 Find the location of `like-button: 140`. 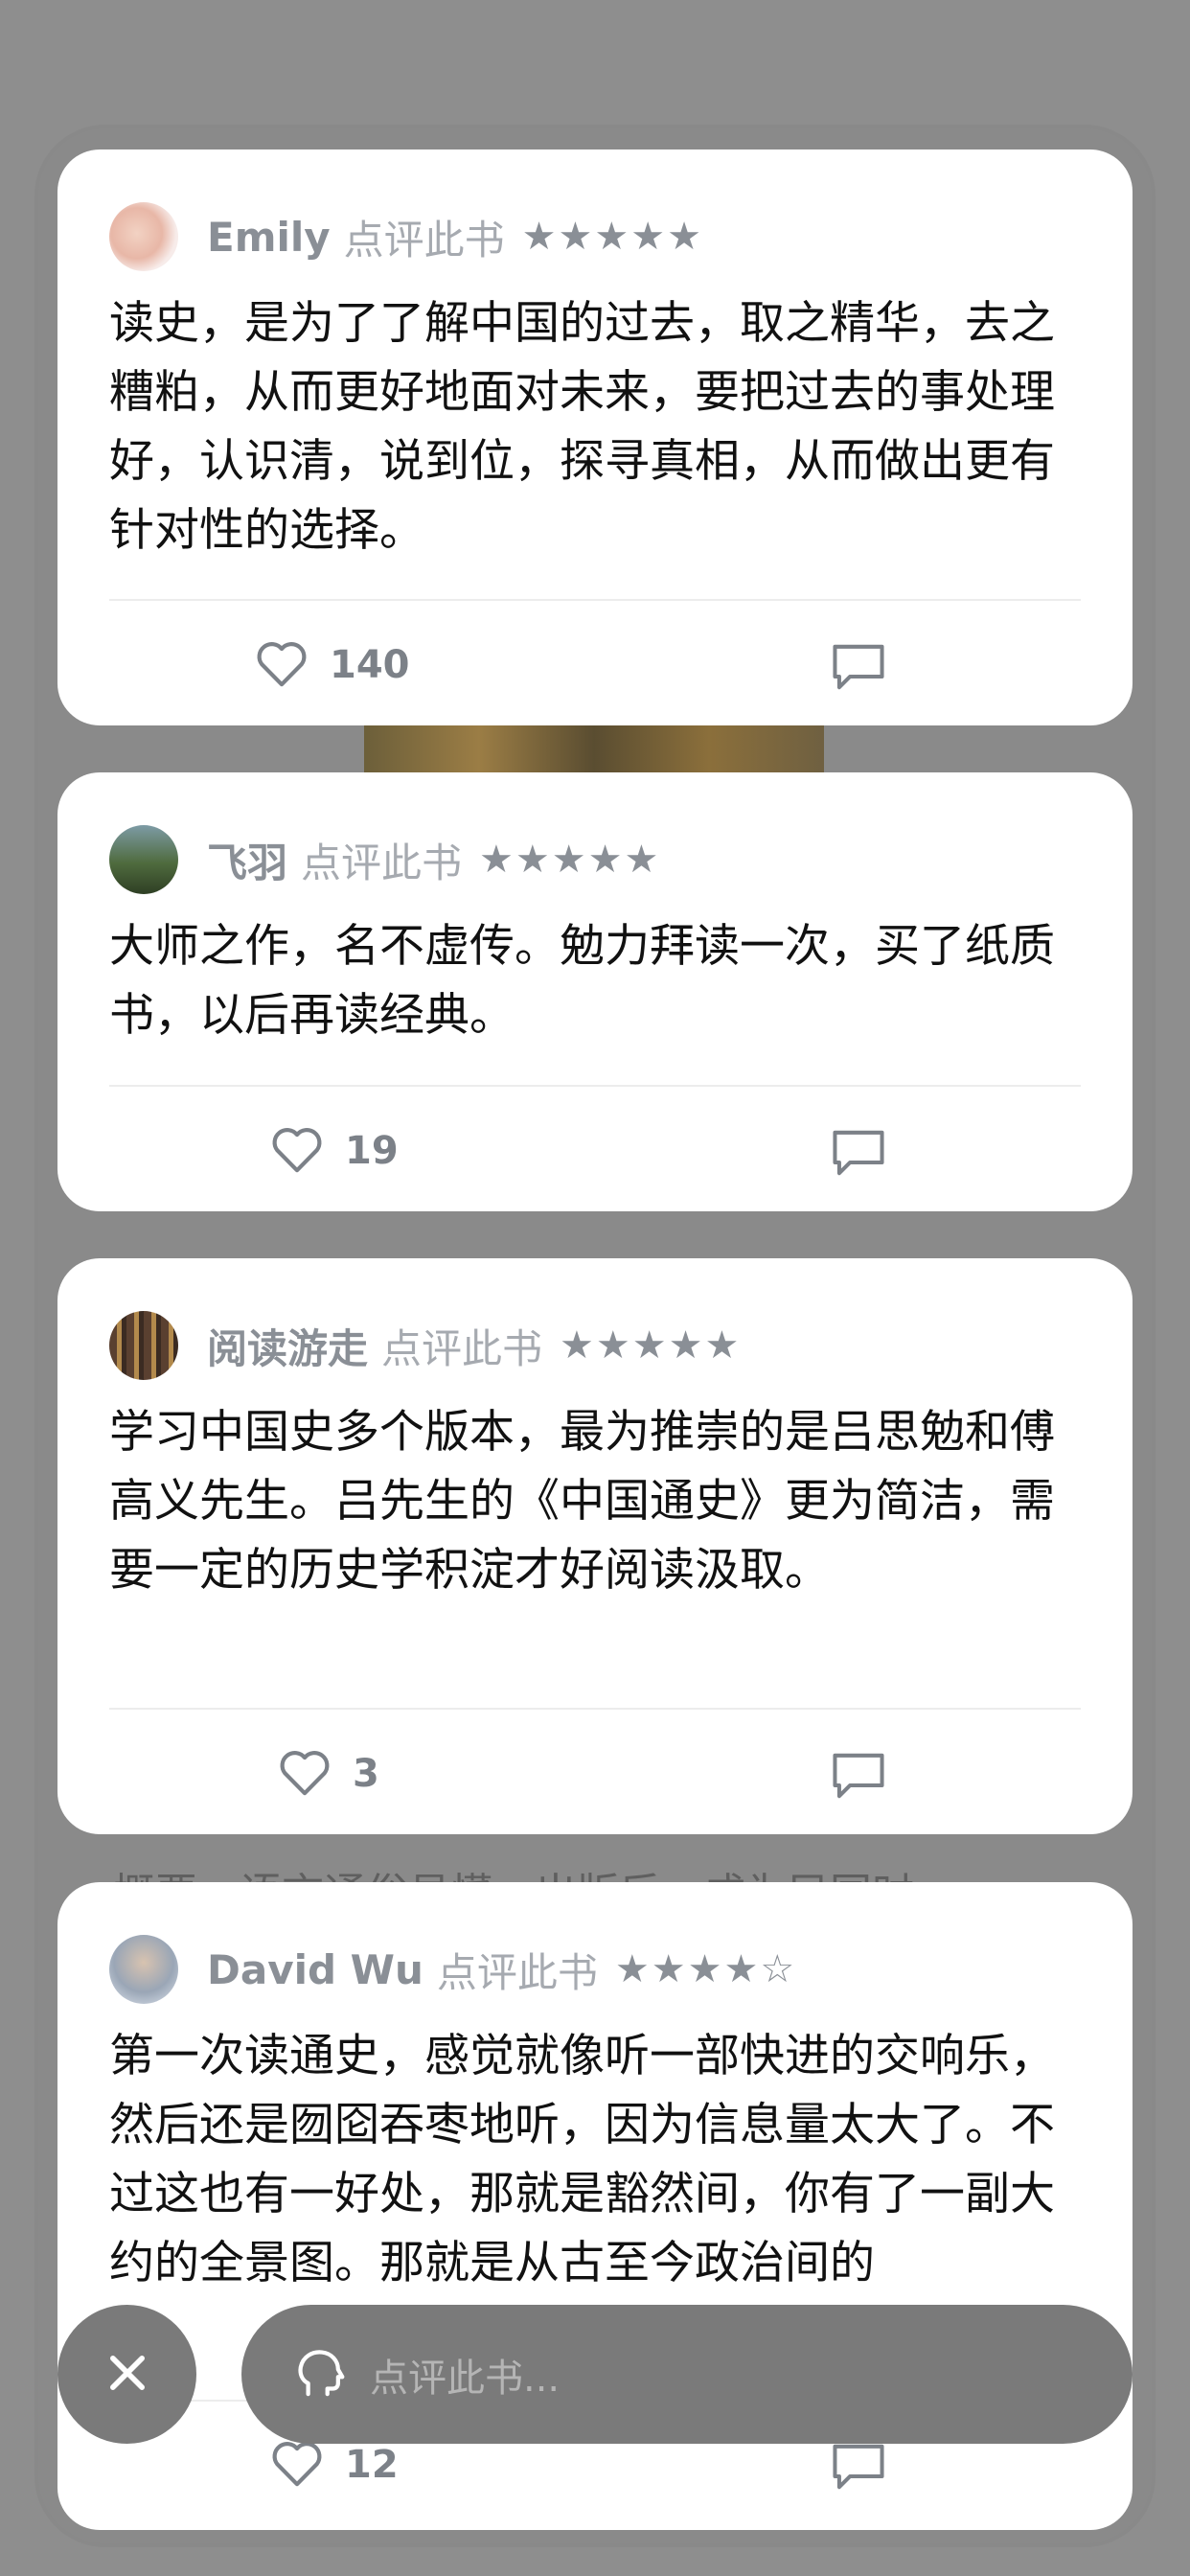

like-button: 140 is located at coordinates (333, 665).